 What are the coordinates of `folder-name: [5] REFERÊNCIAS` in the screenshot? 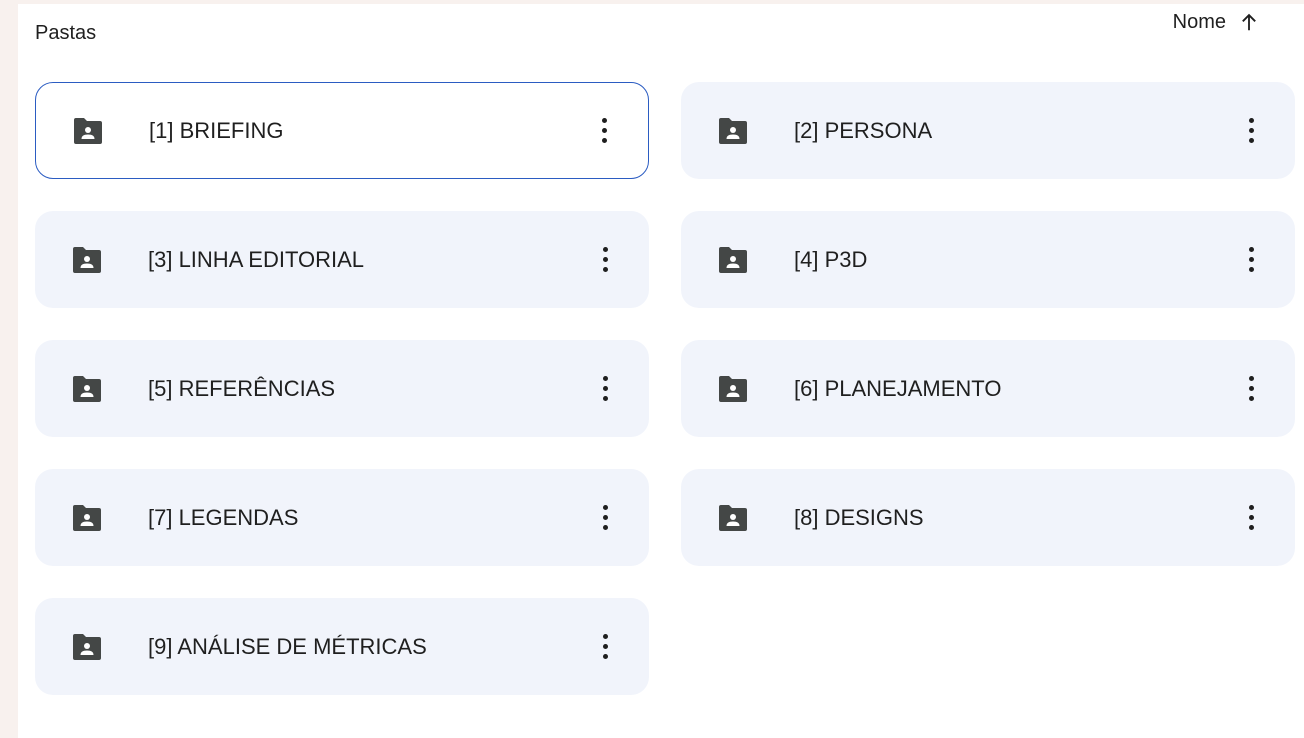 It's located at (242, 388).